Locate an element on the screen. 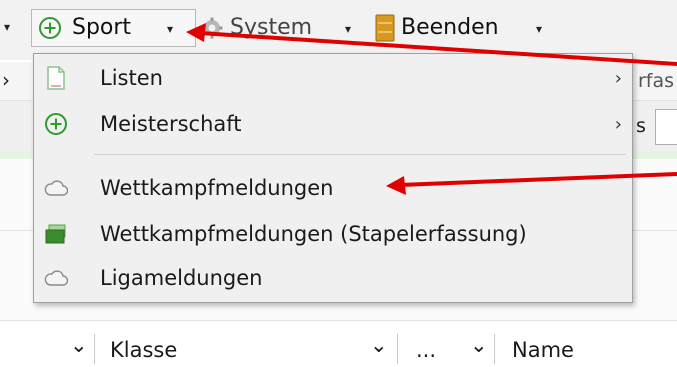 This screenshot has width=677, height=367. system-menu-button: System ▾ is located at coordinates (282, 28).